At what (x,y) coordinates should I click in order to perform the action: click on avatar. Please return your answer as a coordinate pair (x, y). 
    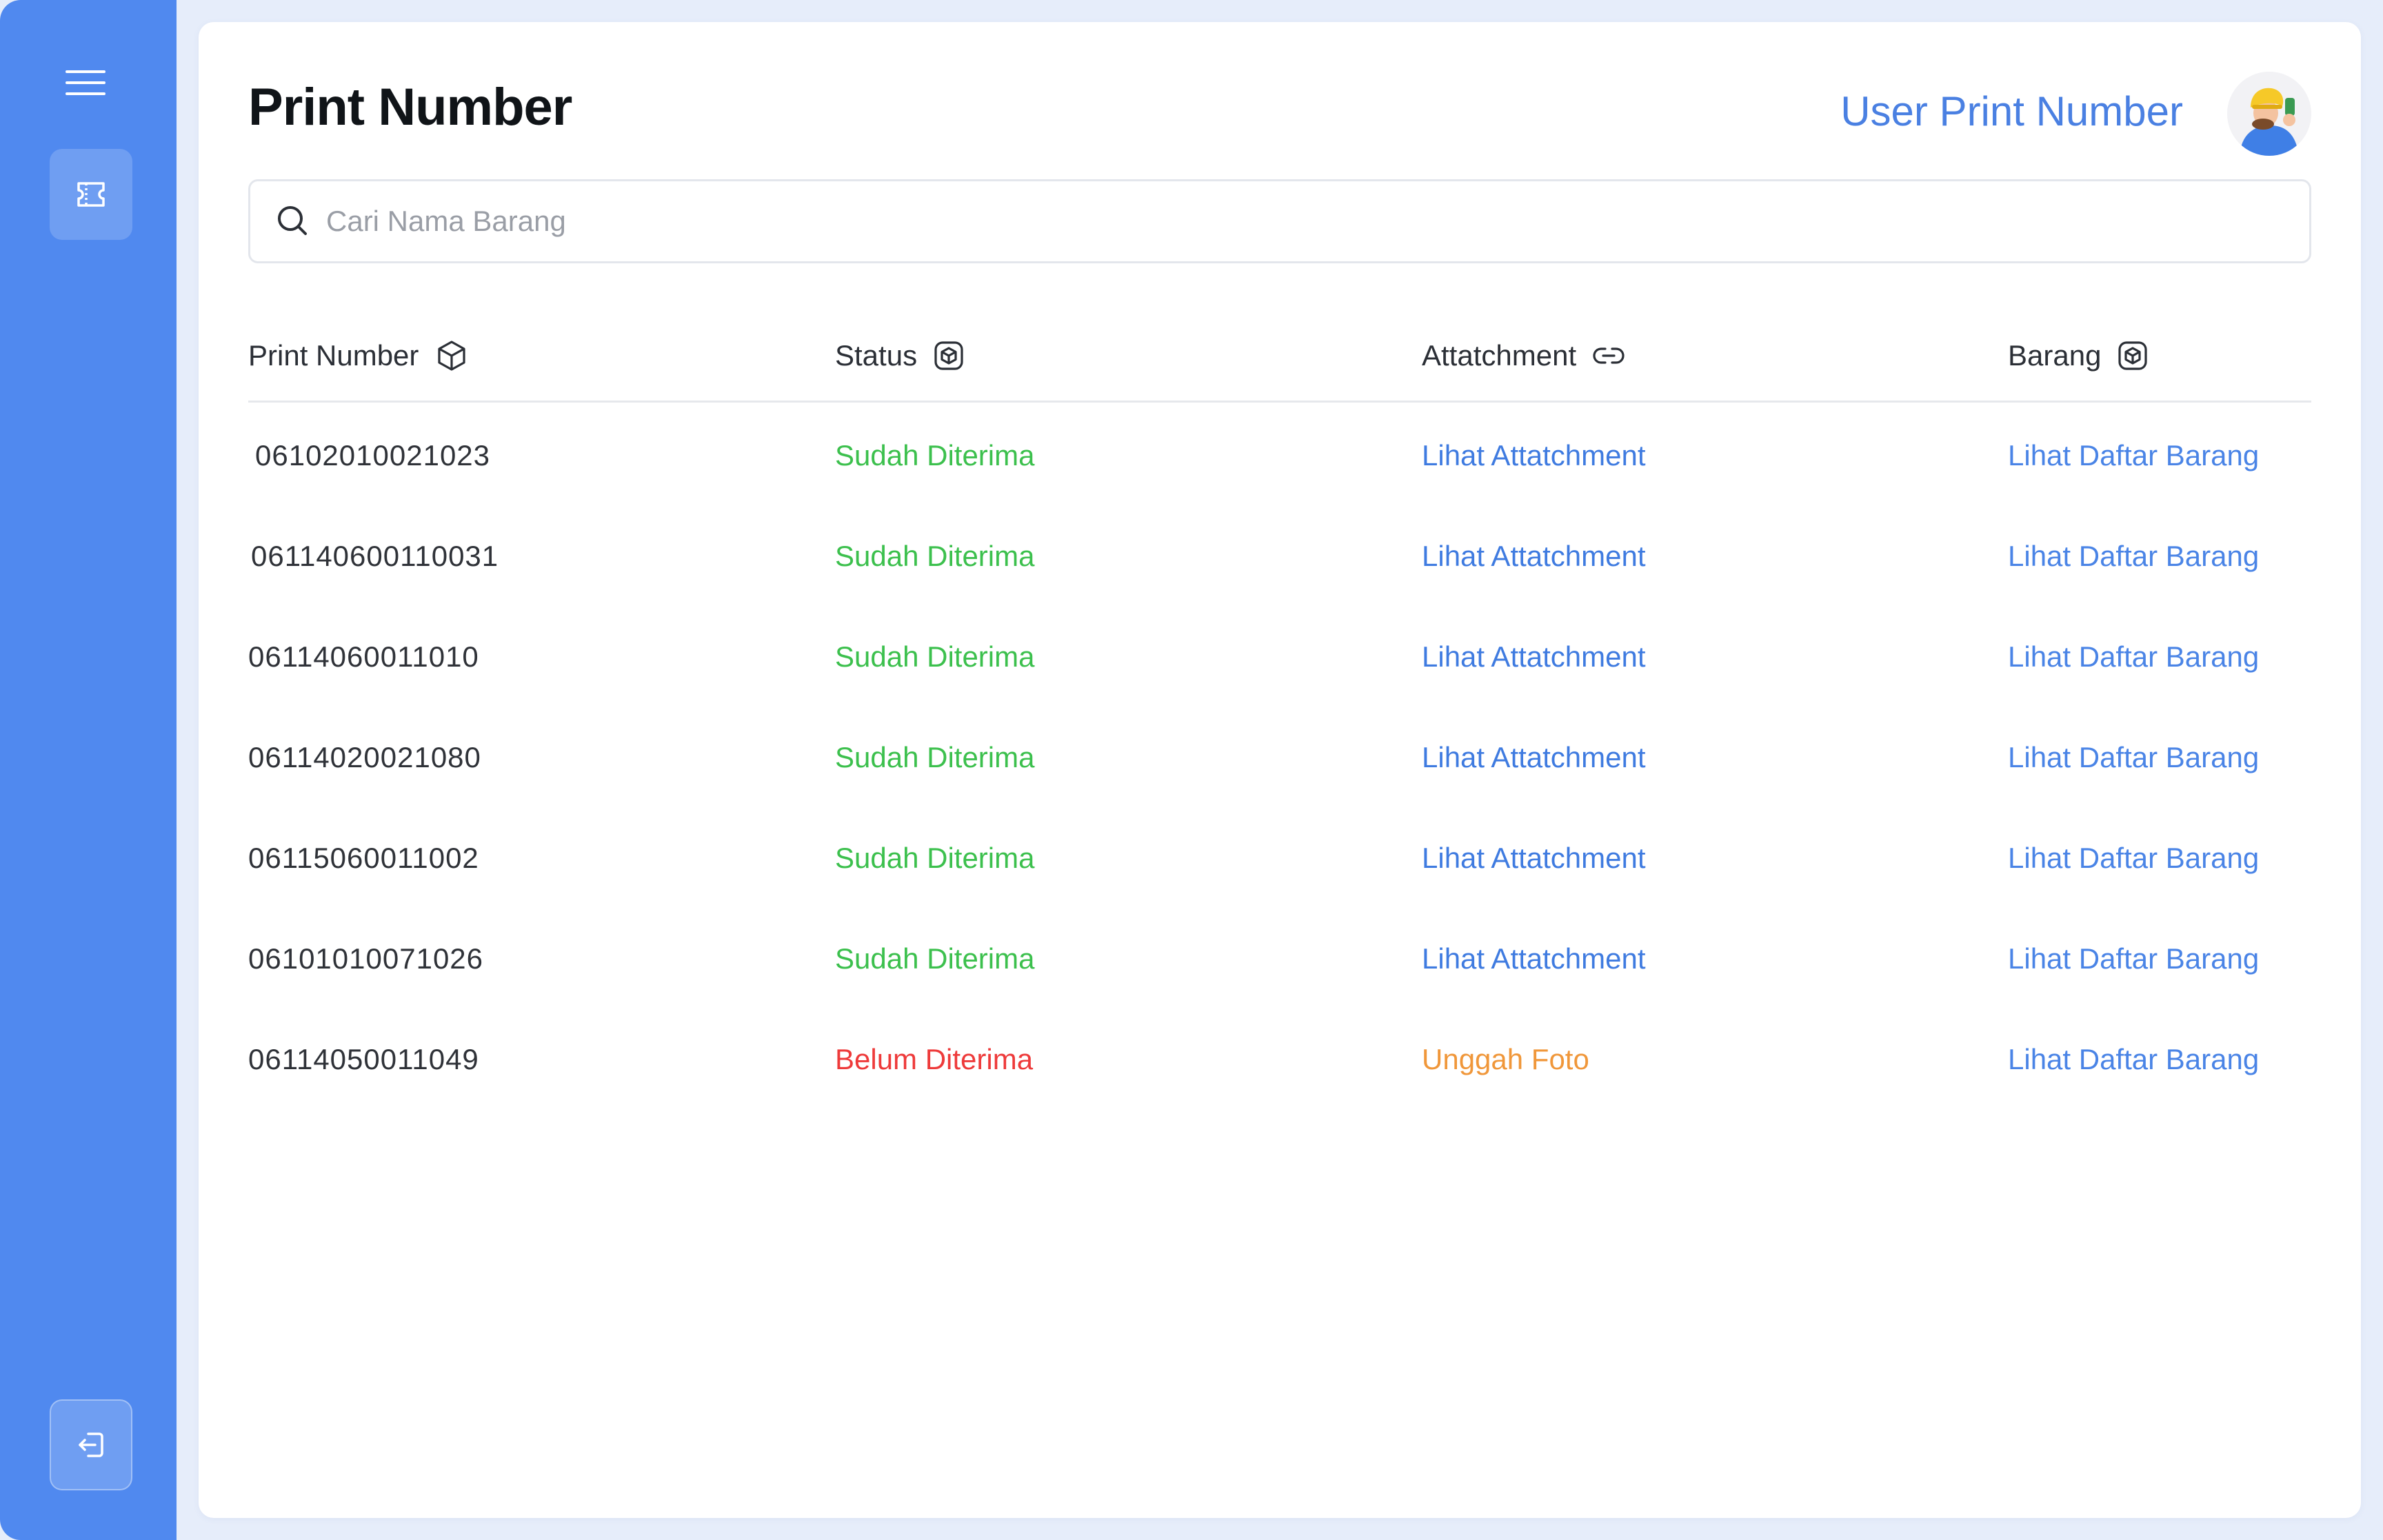
    Looking at the image, I should click on (2269, 114).